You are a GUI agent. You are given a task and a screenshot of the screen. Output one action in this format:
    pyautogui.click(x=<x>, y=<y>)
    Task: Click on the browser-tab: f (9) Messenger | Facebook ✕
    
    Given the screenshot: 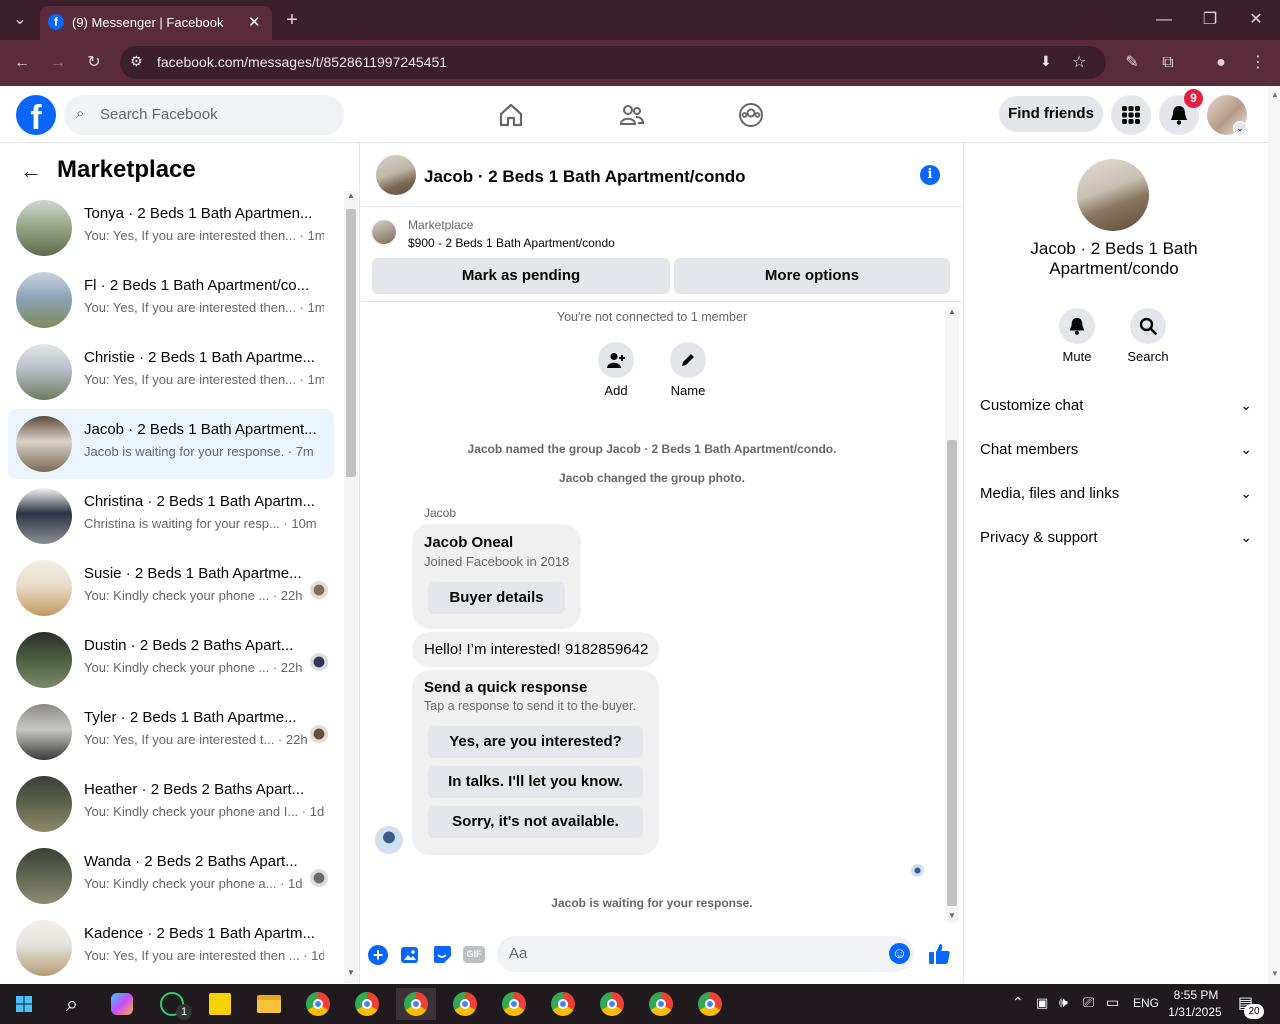 What is the action you would take?
    pyautogui.click(x=156, y=23)
    